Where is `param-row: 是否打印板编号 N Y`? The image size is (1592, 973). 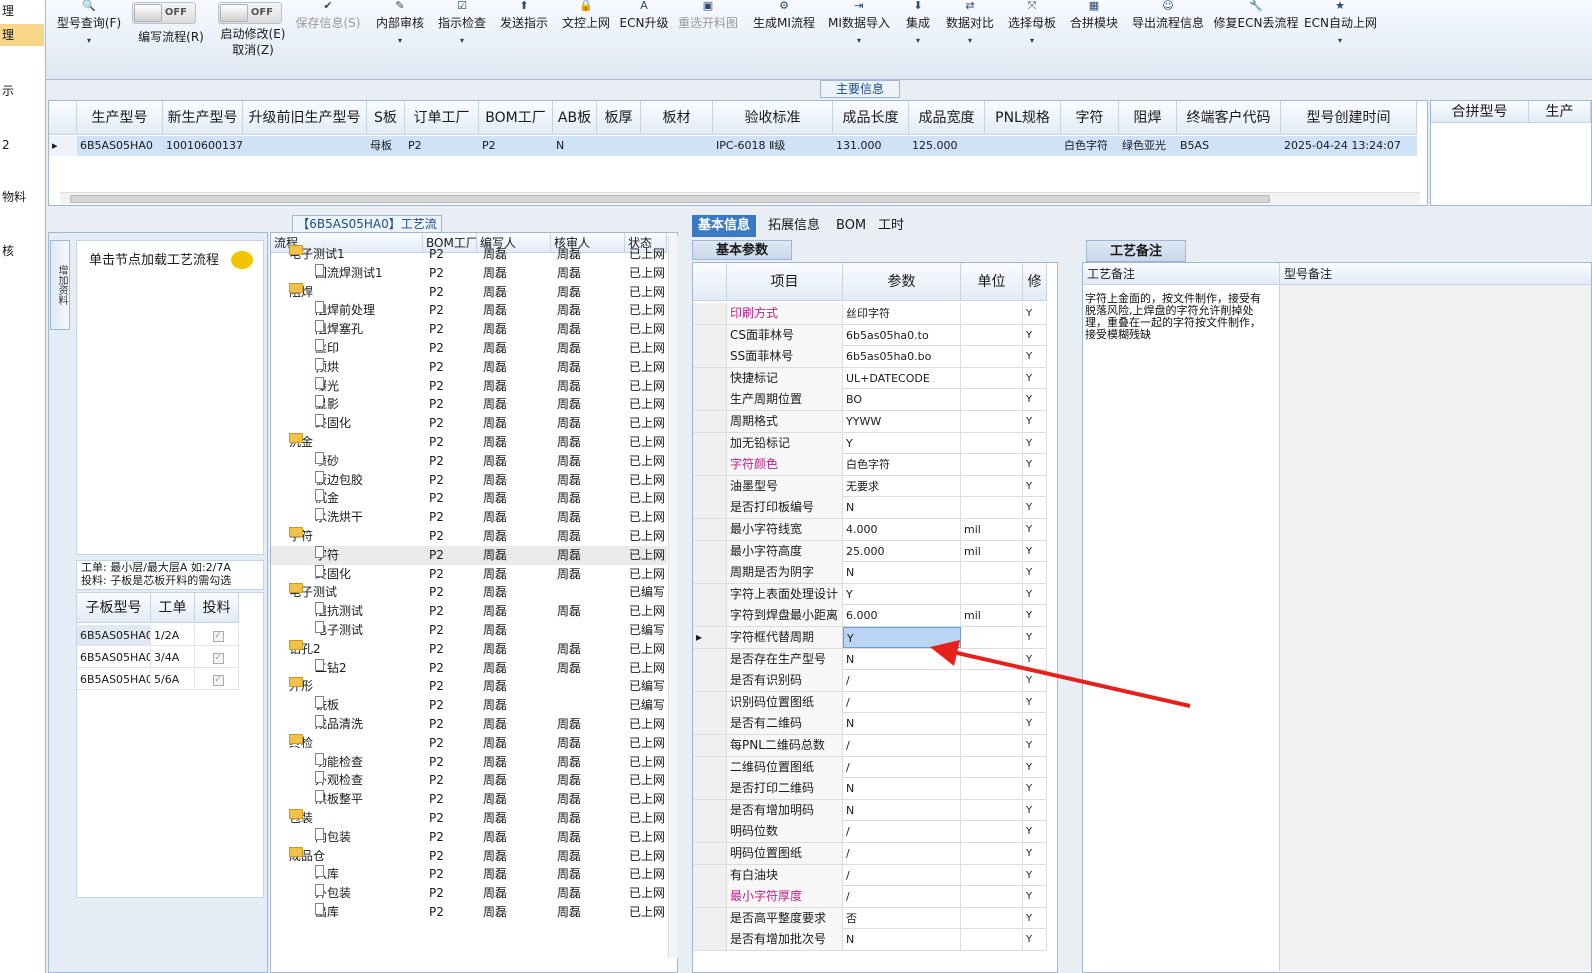 param-row: 是否打印板编号 N Y is located at coordinates (870, 508).